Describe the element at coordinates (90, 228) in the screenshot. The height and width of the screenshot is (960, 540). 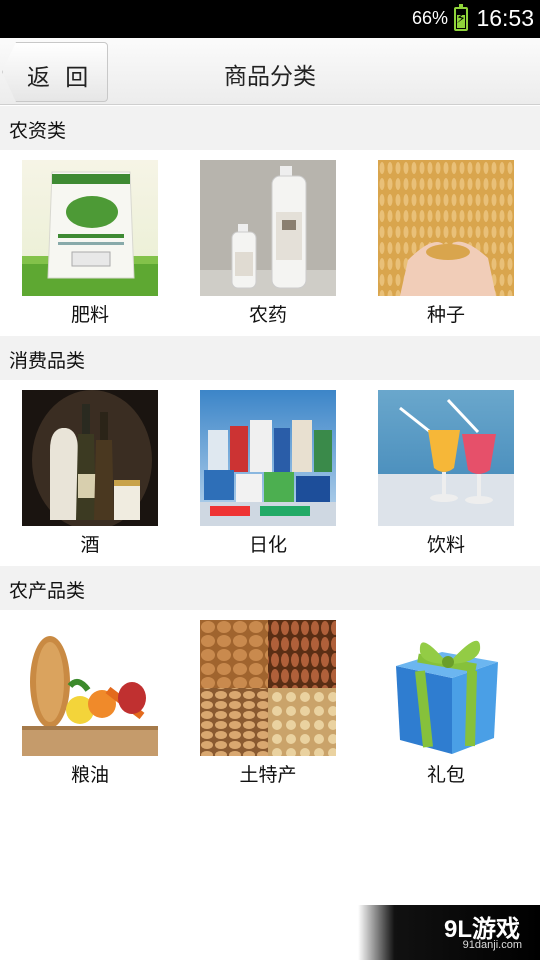
I see `fertilizer-bag-image` at that location.